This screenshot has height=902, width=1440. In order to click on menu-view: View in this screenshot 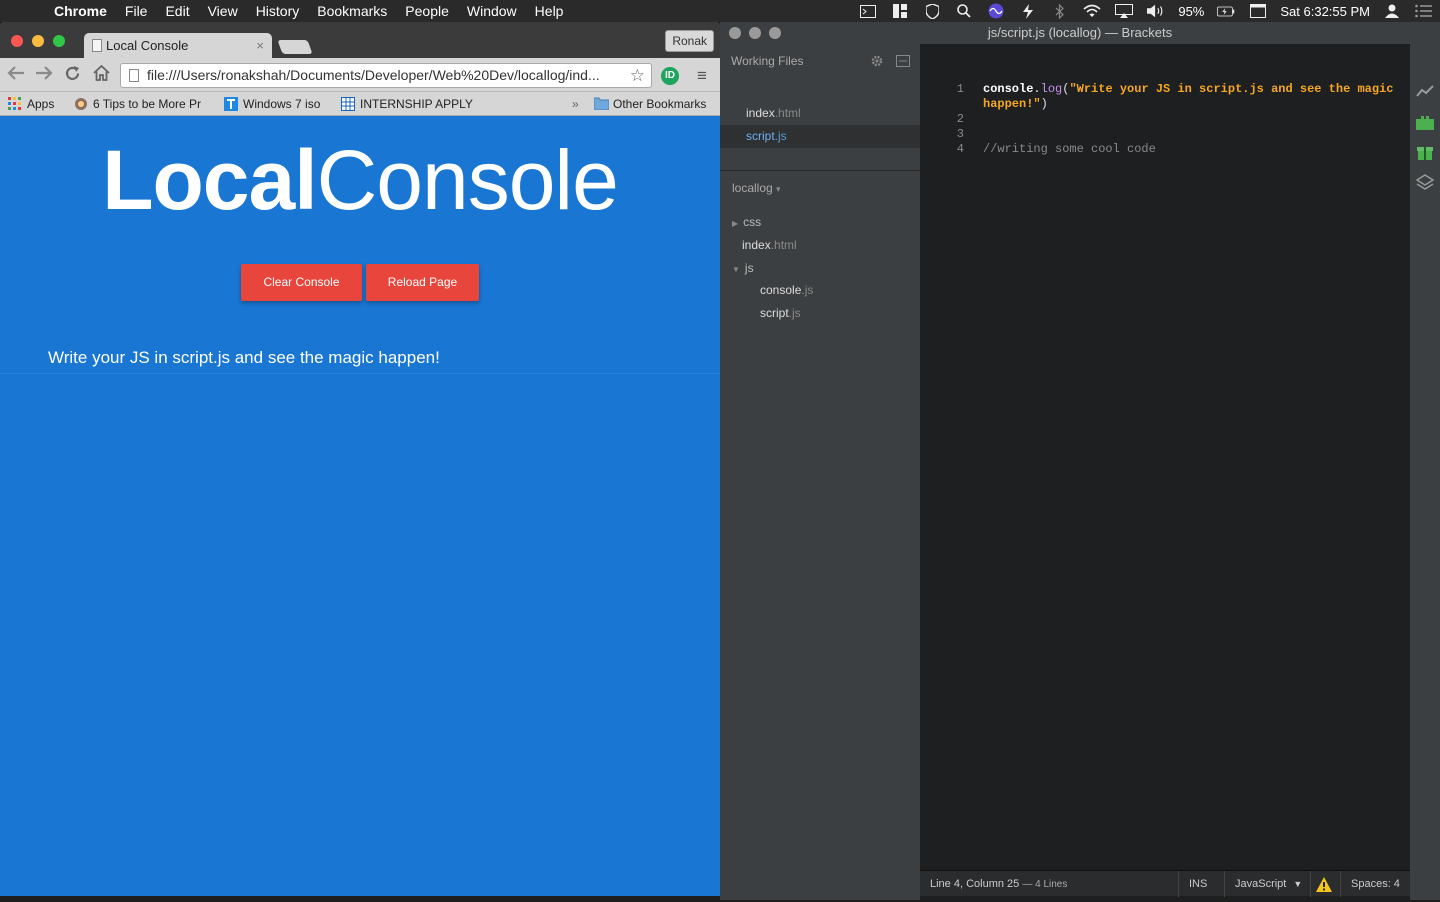, I will do `click(223, 11)`.